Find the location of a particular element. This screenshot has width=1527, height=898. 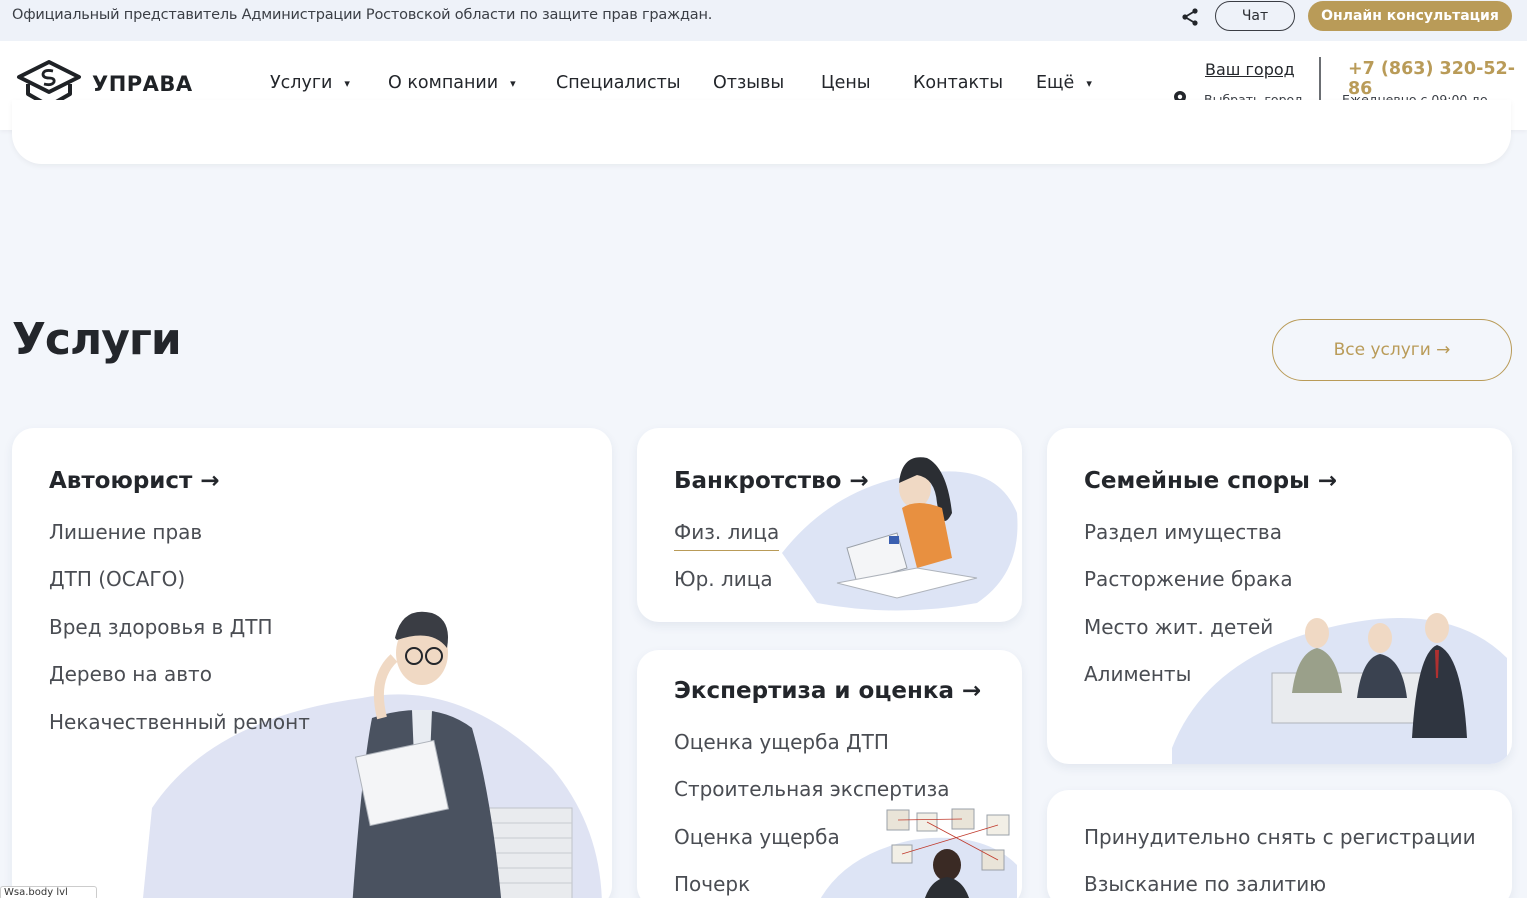

status-tooltip: Wsa.body lvl is located at coordinates (48, 892).